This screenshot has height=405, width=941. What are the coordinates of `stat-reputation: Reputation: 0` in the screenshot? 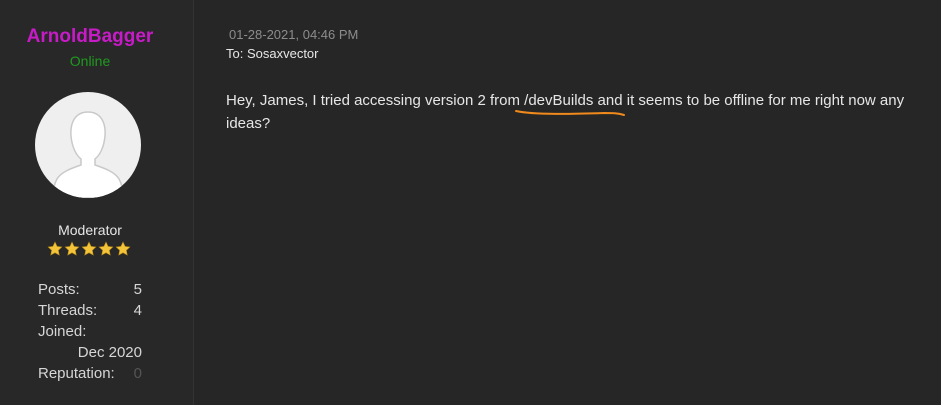 It's located at (90, 375).